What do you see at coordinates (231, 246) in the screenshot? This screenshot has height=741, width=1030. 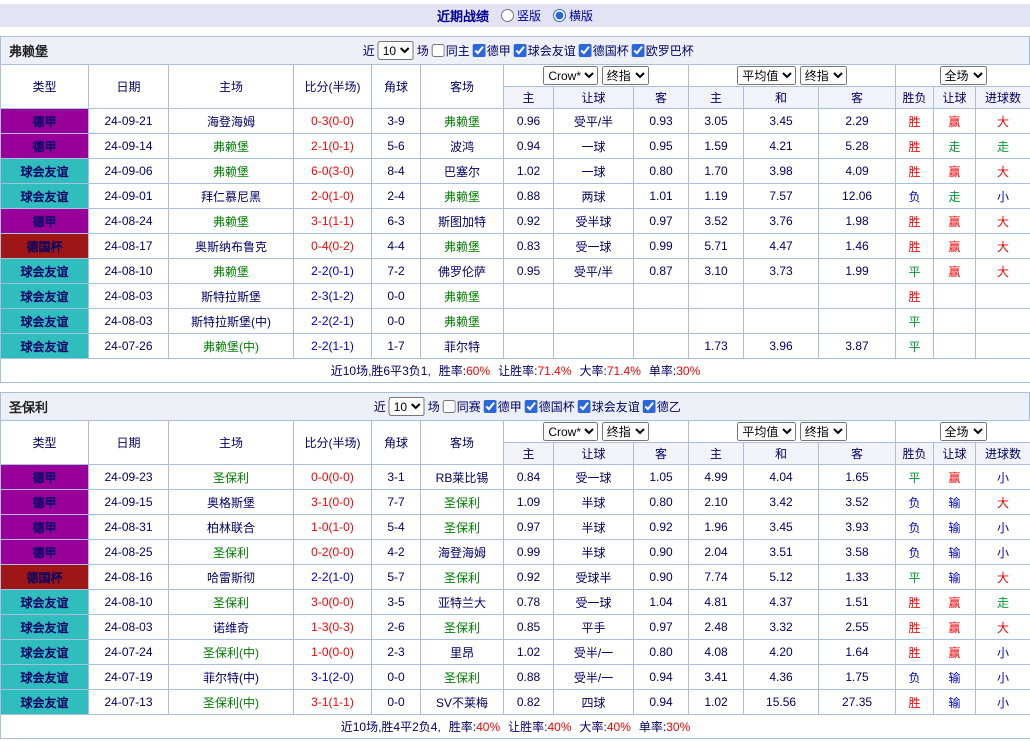 I see `home-team: 奥斯纳布鲁克` at bounding box center [231, 246].